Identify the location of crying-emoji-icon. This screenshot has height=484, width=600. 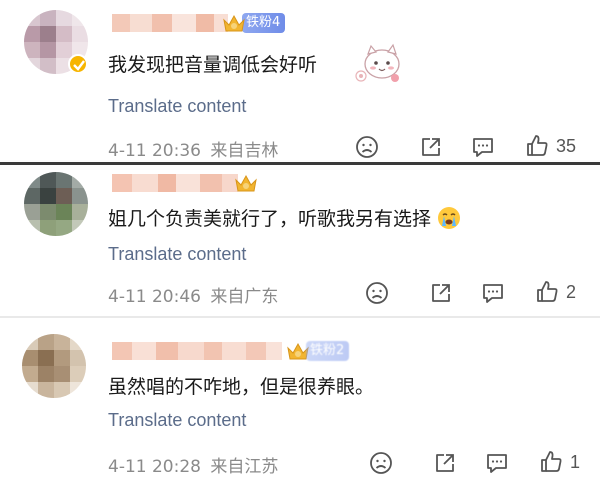
(449, 218).